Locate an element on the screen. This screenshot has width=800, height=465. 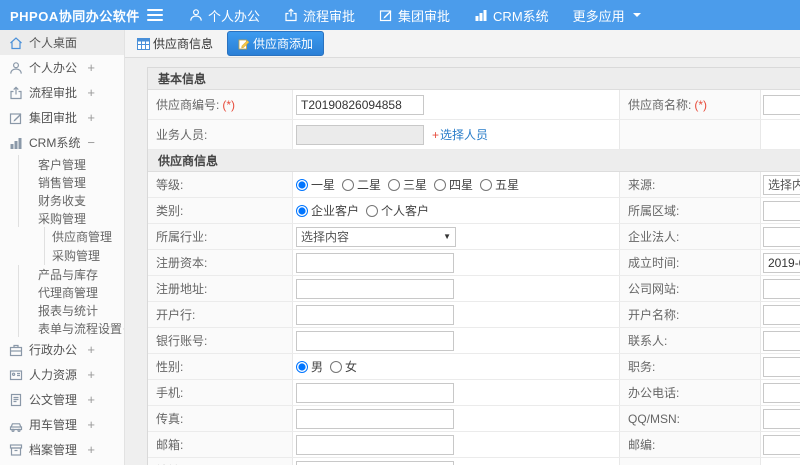
topnav-group-approval: 集团审批 is located at coordinates (414, 15).